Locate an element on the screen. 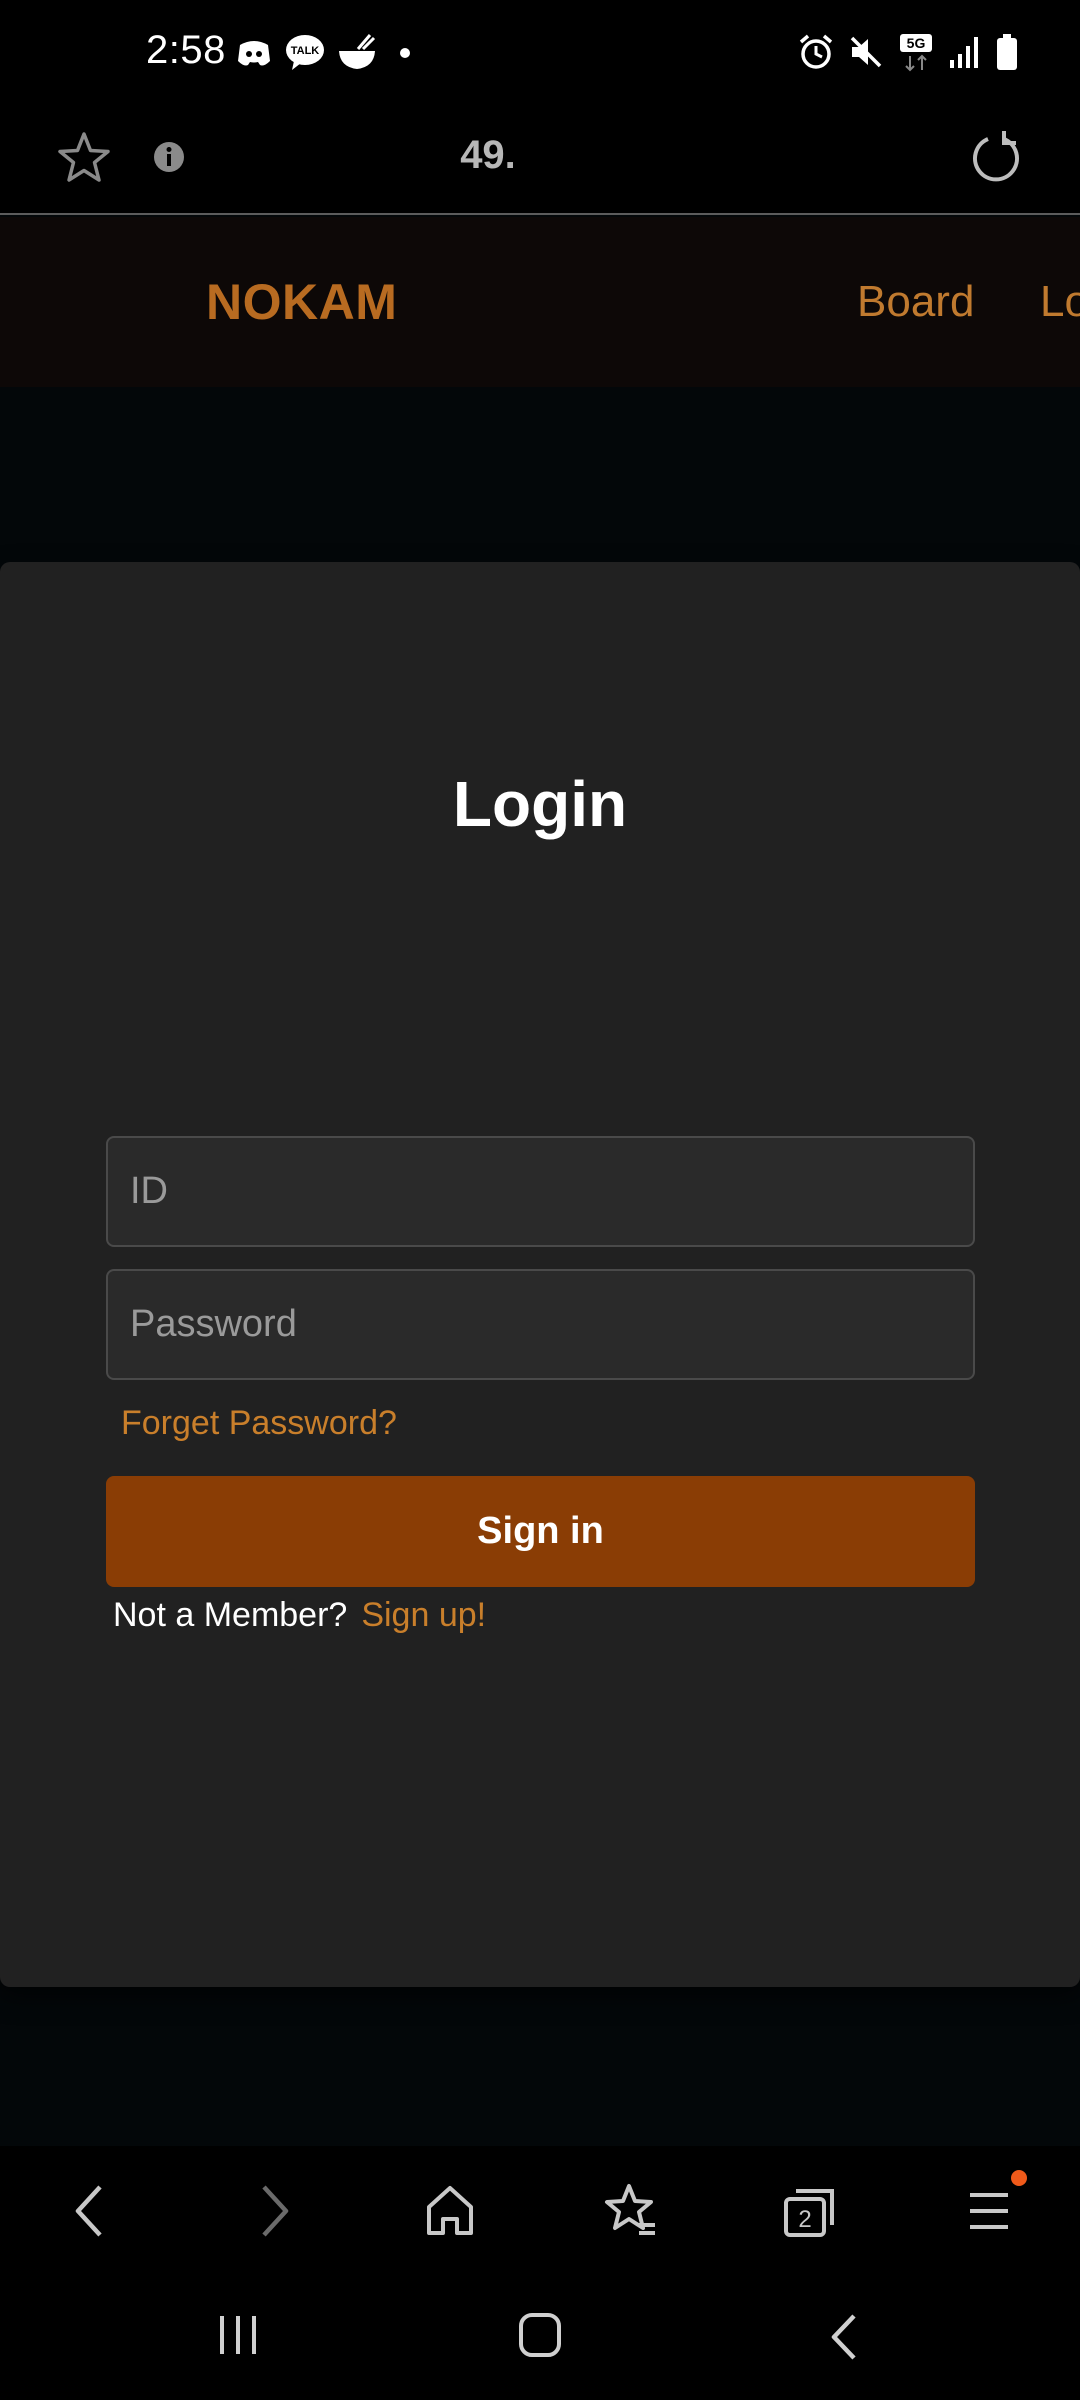 The height and width of the screenshot is (2400, 1080). status-right-icons: 5G is located at coordinates (908, 52).